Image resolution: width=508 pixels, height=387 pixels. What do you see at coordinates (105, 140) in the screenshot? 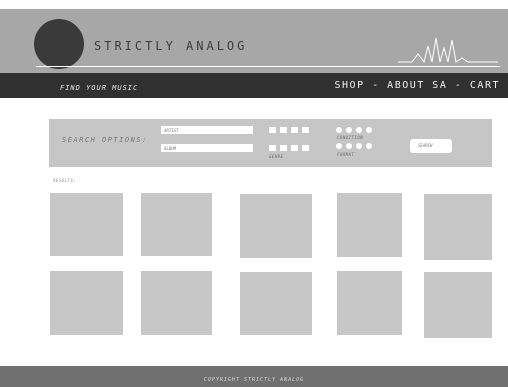
I see `search-options-label: SEARCH OPTIONS:` at bounding box center [105, 140].